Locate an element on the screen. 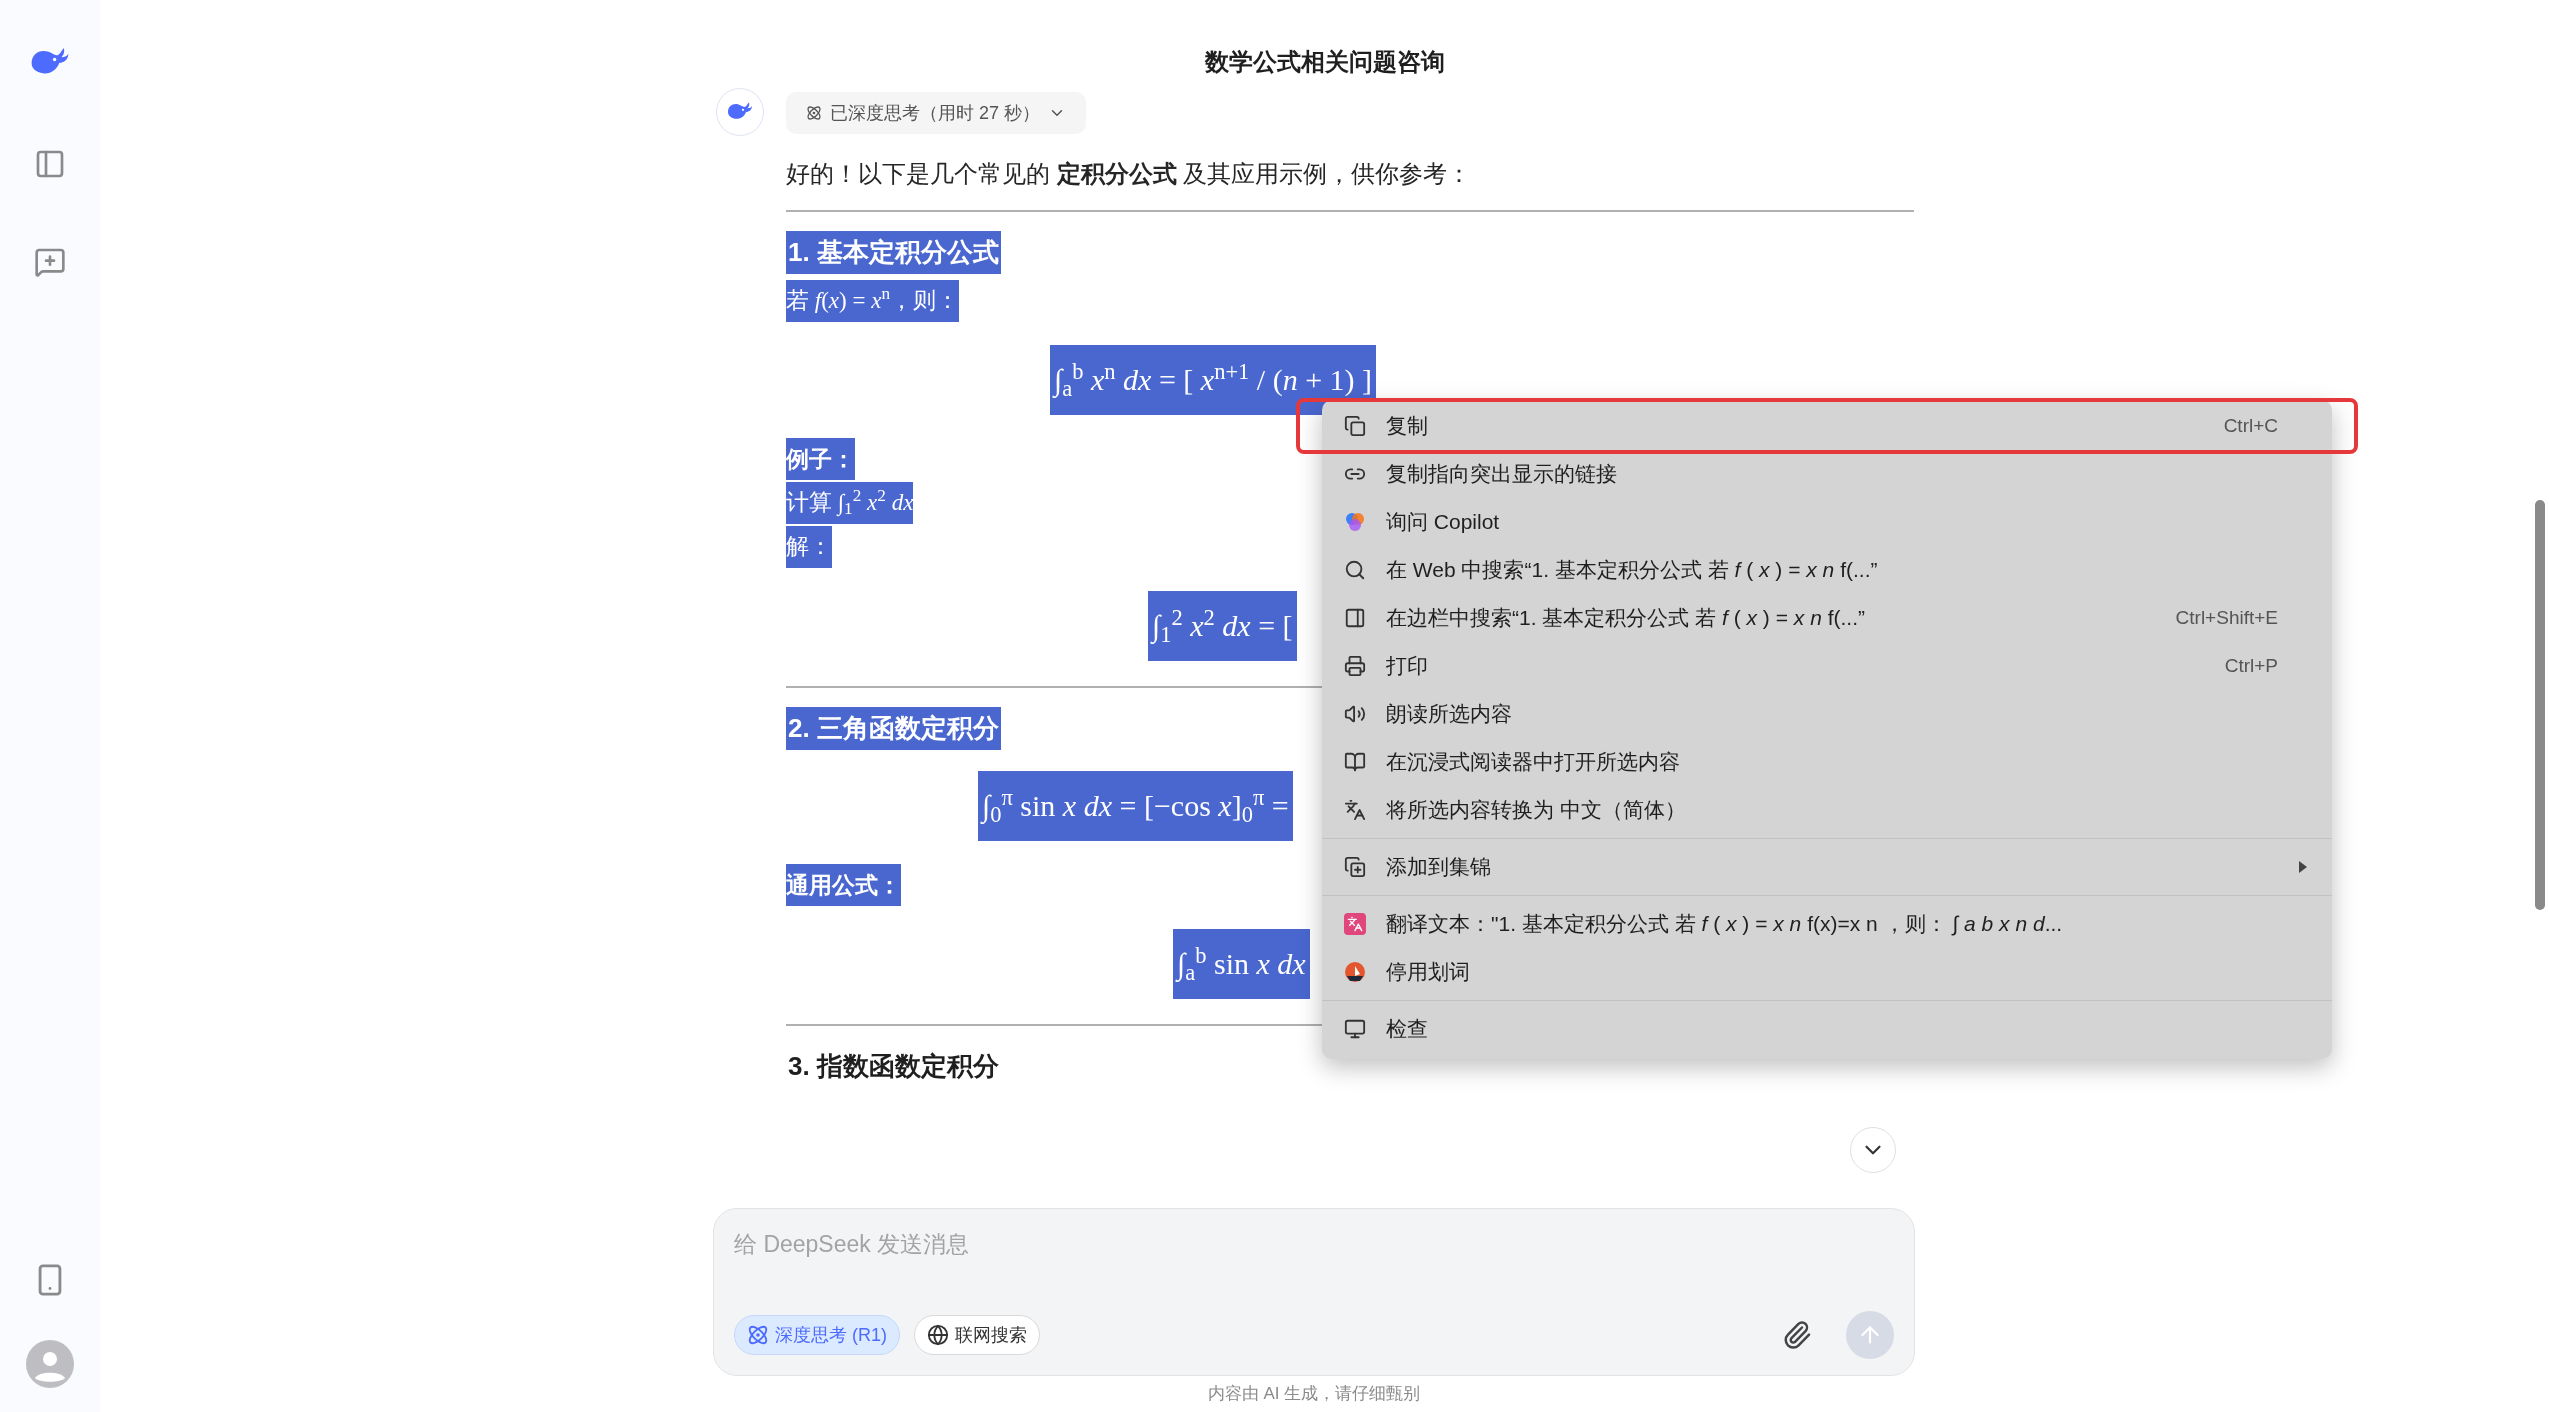 The height and width of the screenshot is (1412, 2549). formula: ∫$_{a}$$^{b}$ sin x dx is located at coordinates (1241, 964).